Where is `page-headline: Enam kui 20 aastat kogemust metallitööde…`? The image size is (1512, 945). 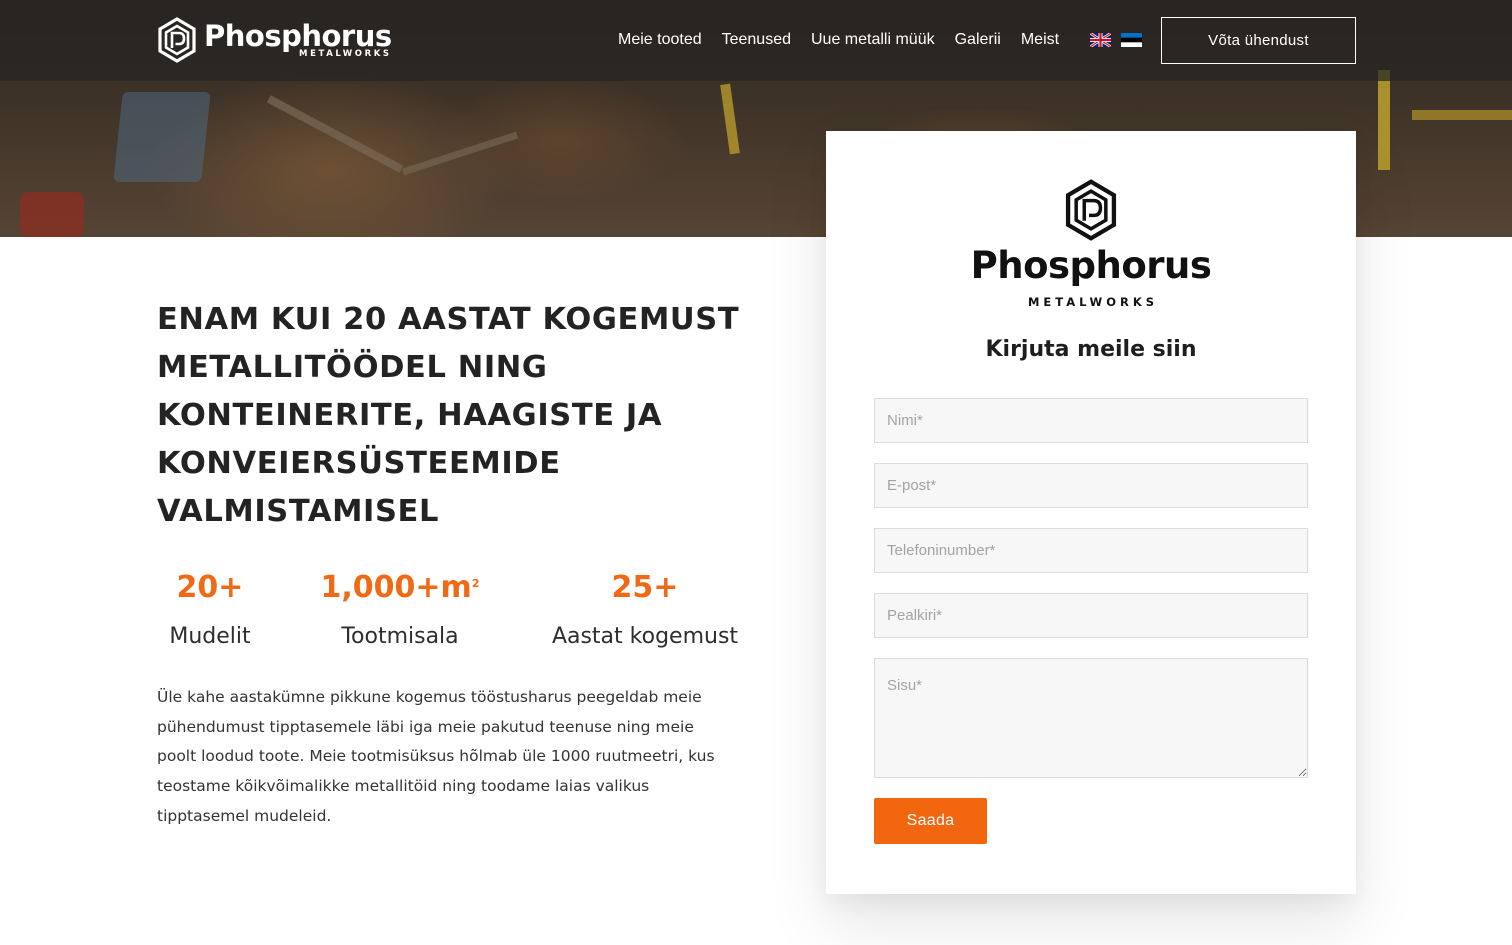
page-headline: Enam kui 20 aastat kogemust metallitööde… is located at coordinates (448, 415).